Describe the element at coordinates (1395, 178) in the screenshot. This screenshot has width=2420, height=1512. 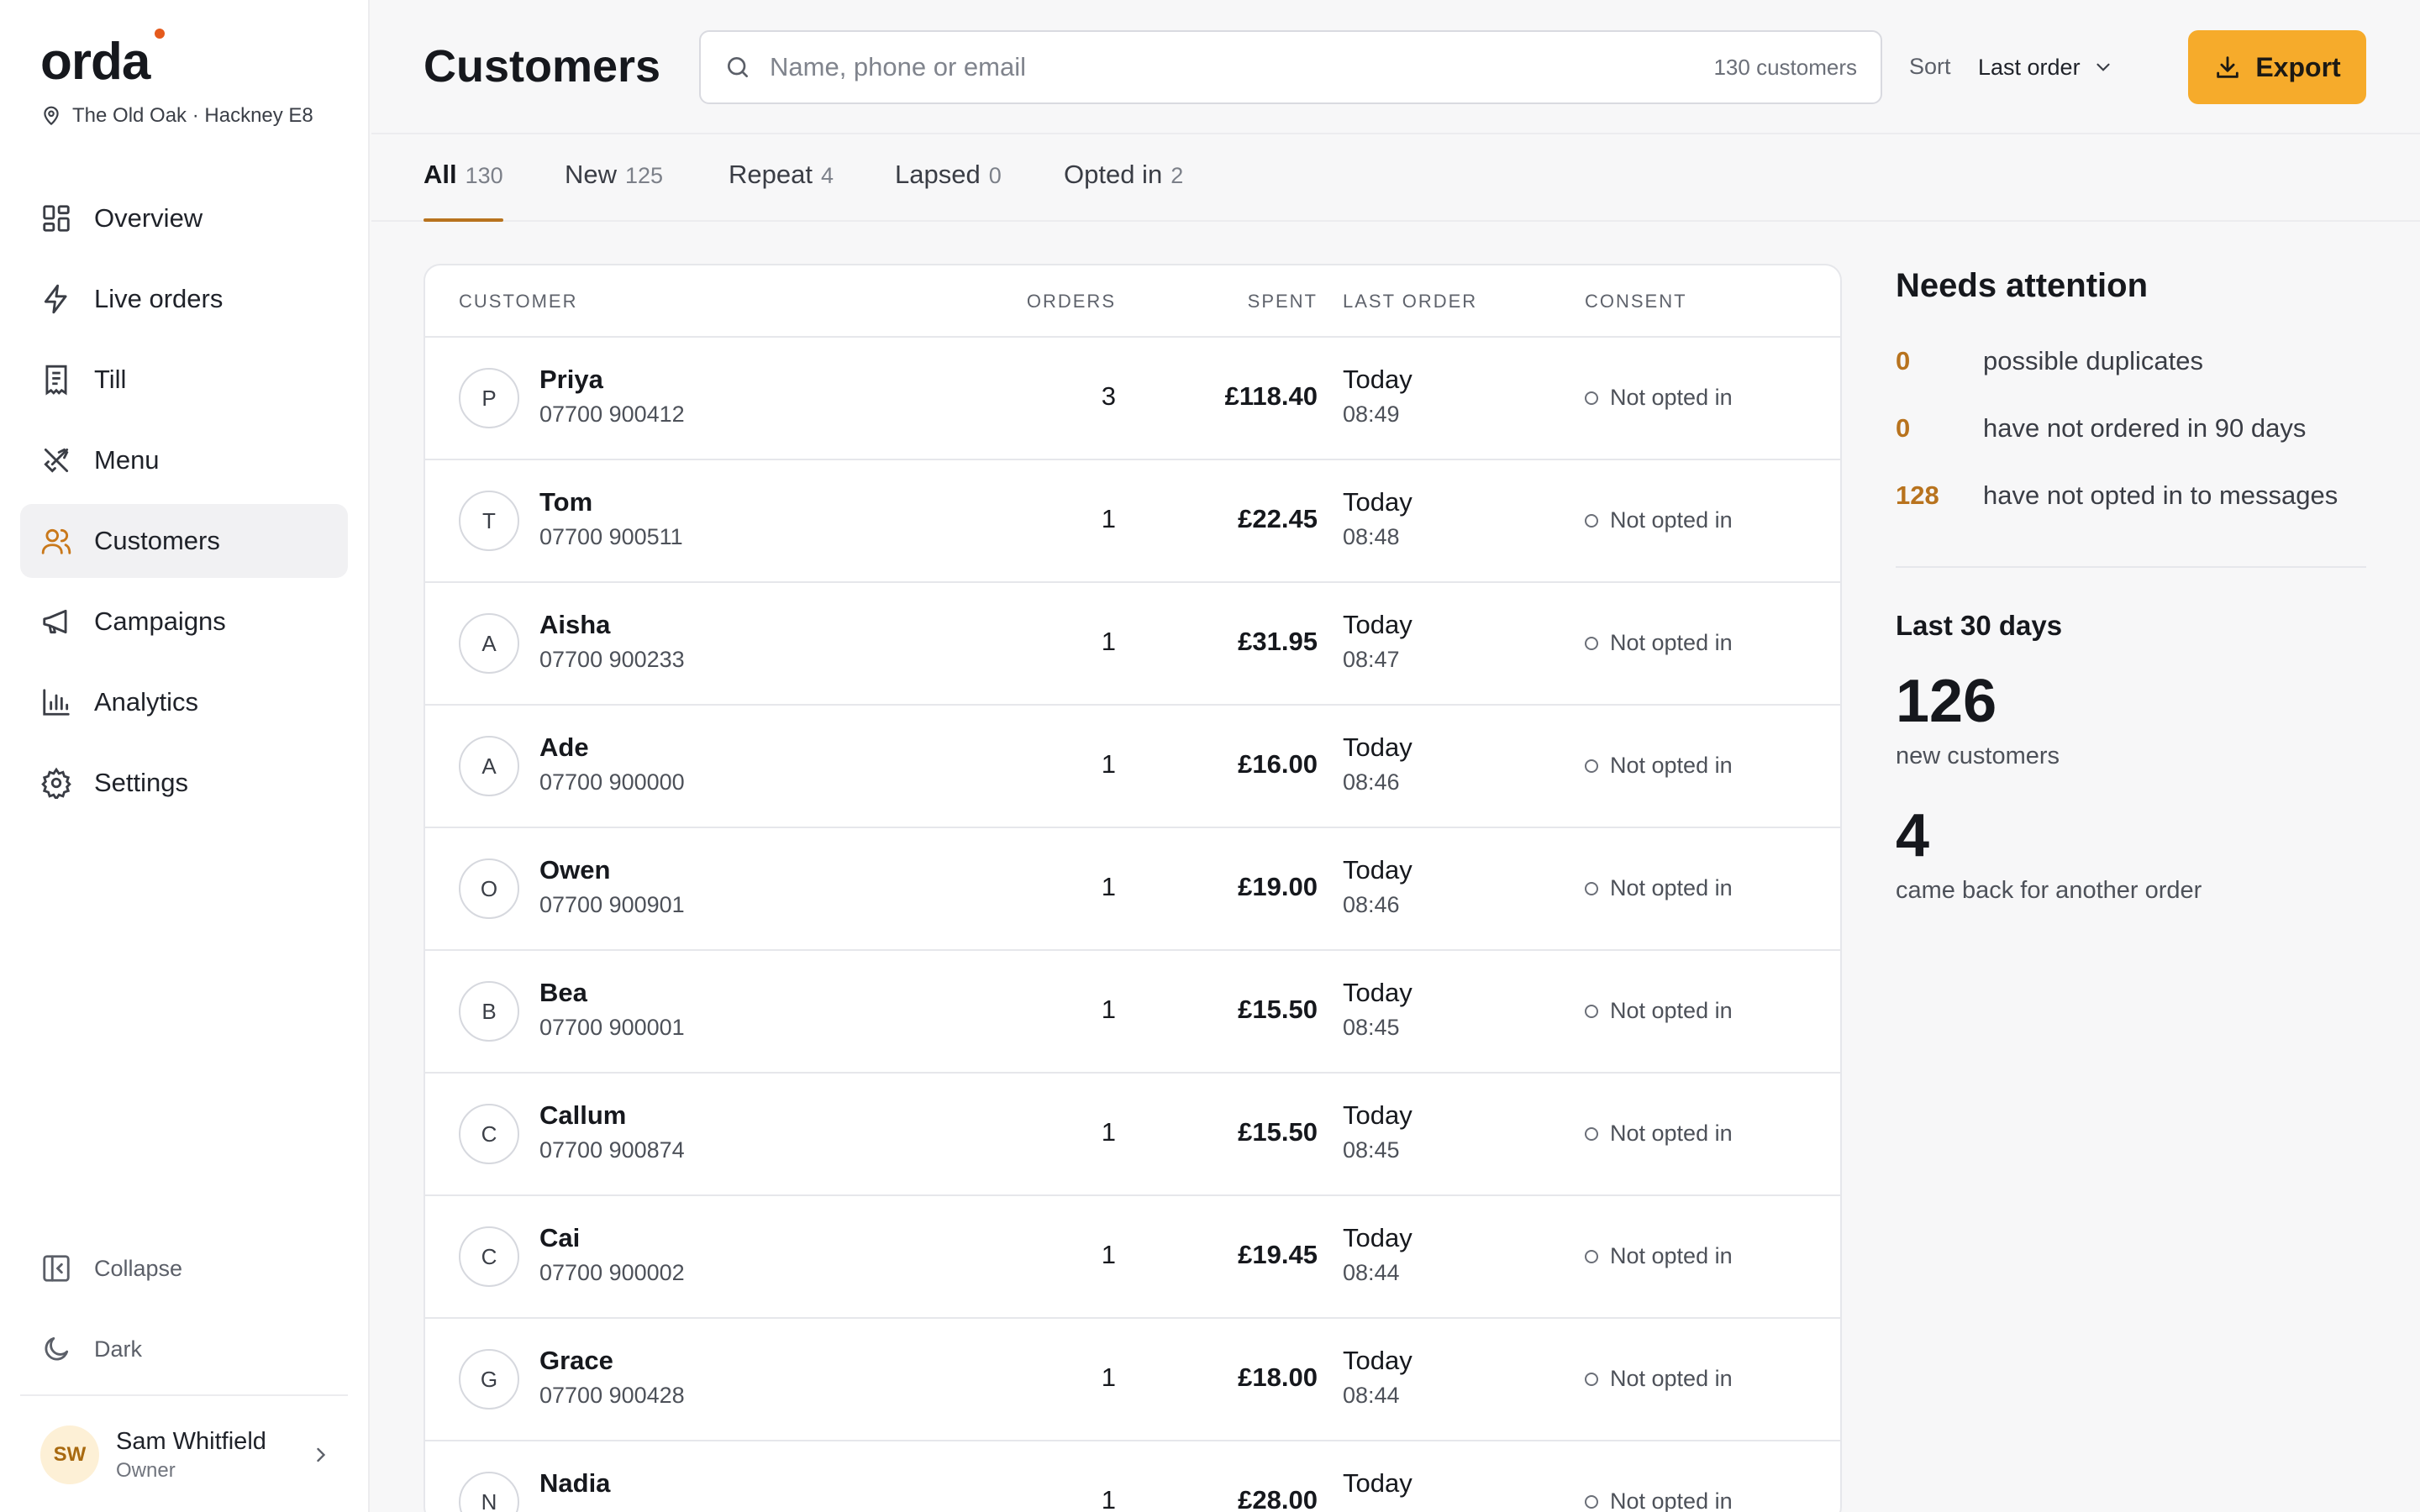
I see `filter-tabs: All 130 New 125 Repeat 4 Lapsed 0 Opted in 2` at that location.